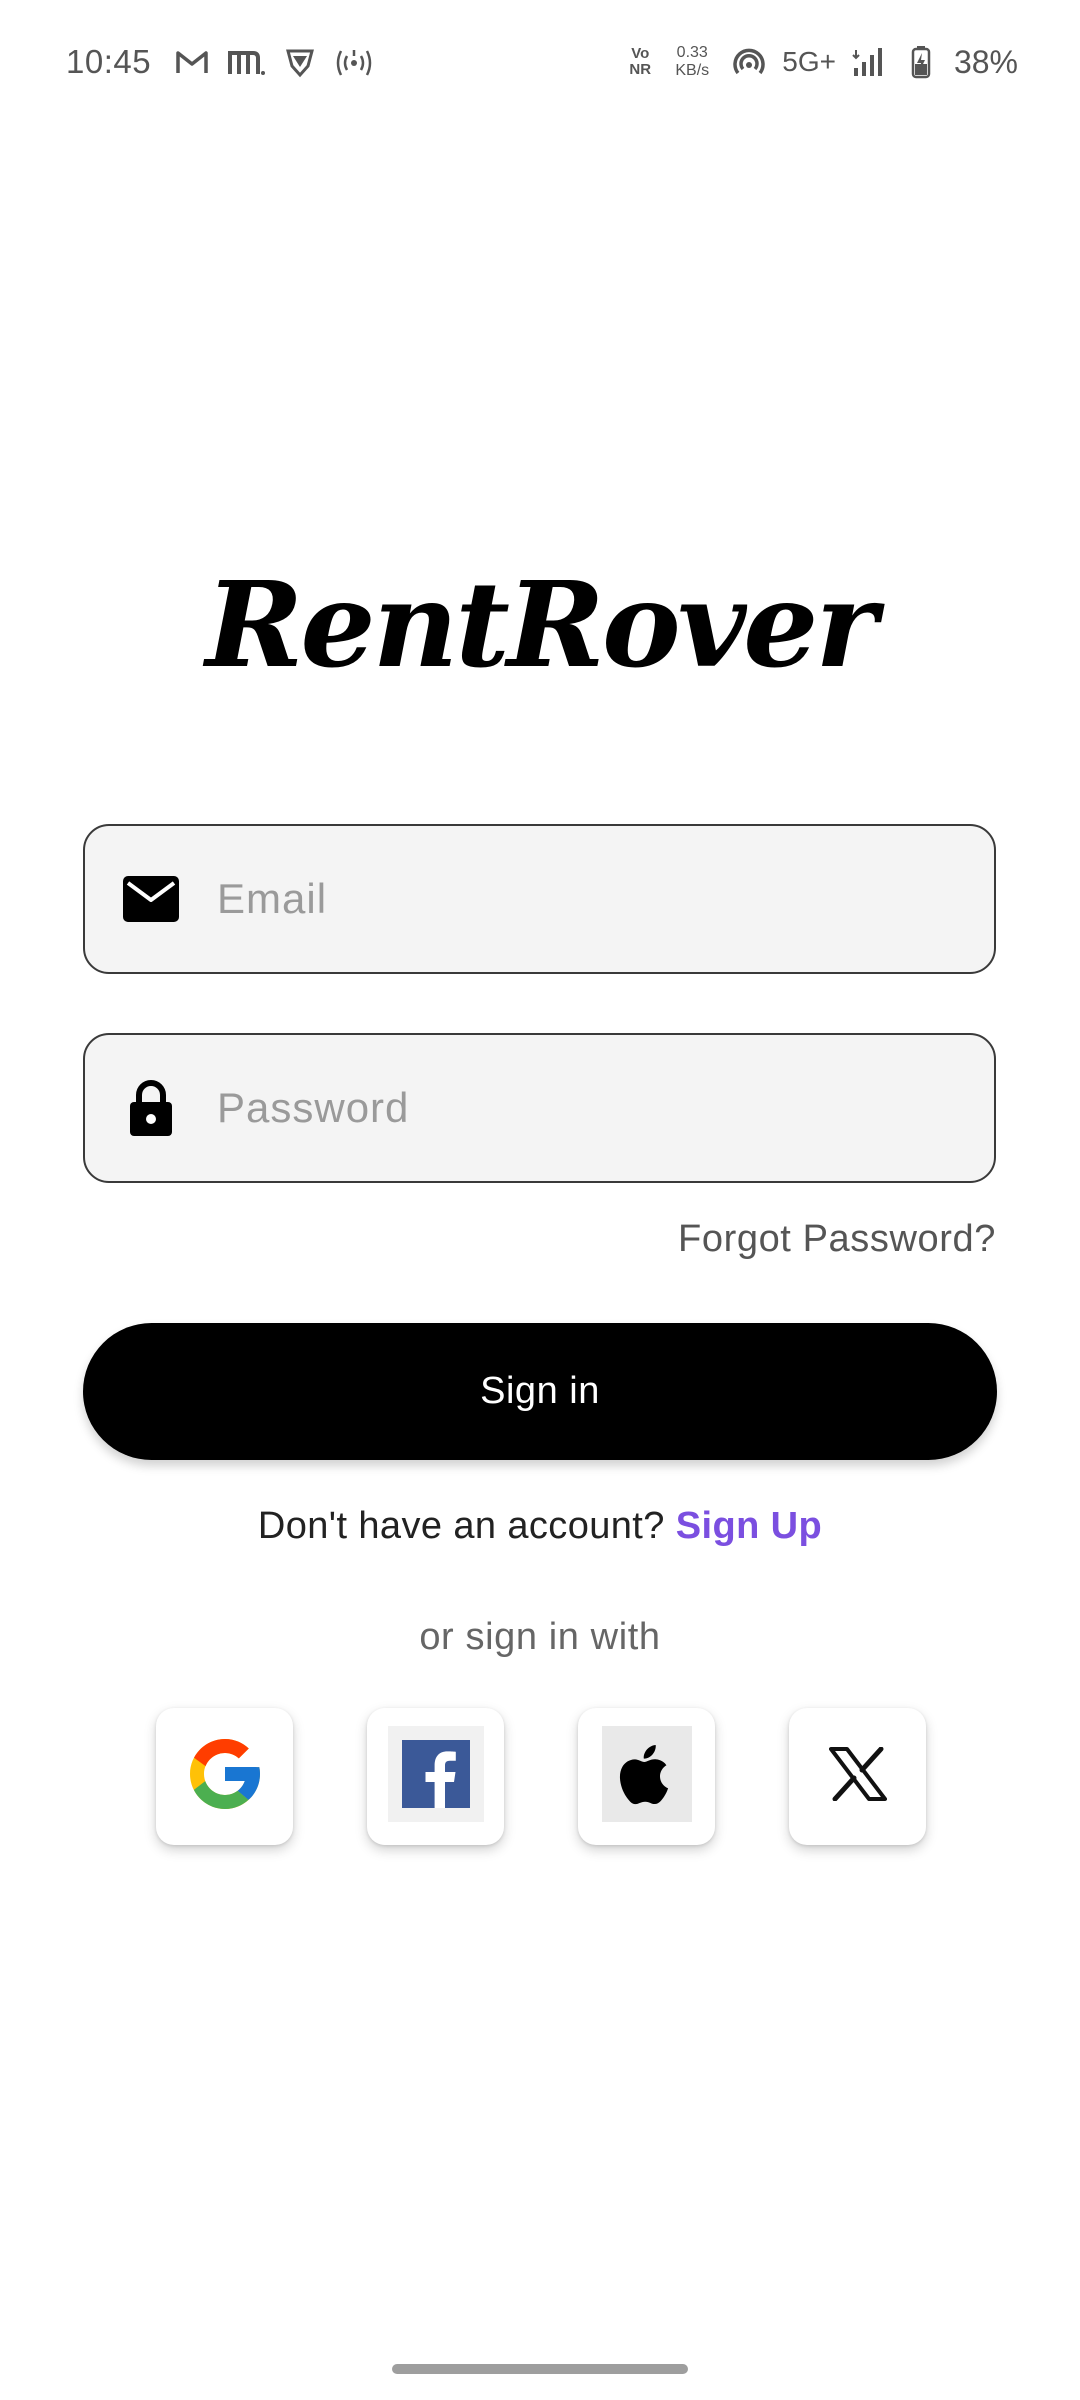 Image resolution: width=1080 pixels, height=2400 pixels. I want to click on facebook-sign-in-button, so click(435, 1776).